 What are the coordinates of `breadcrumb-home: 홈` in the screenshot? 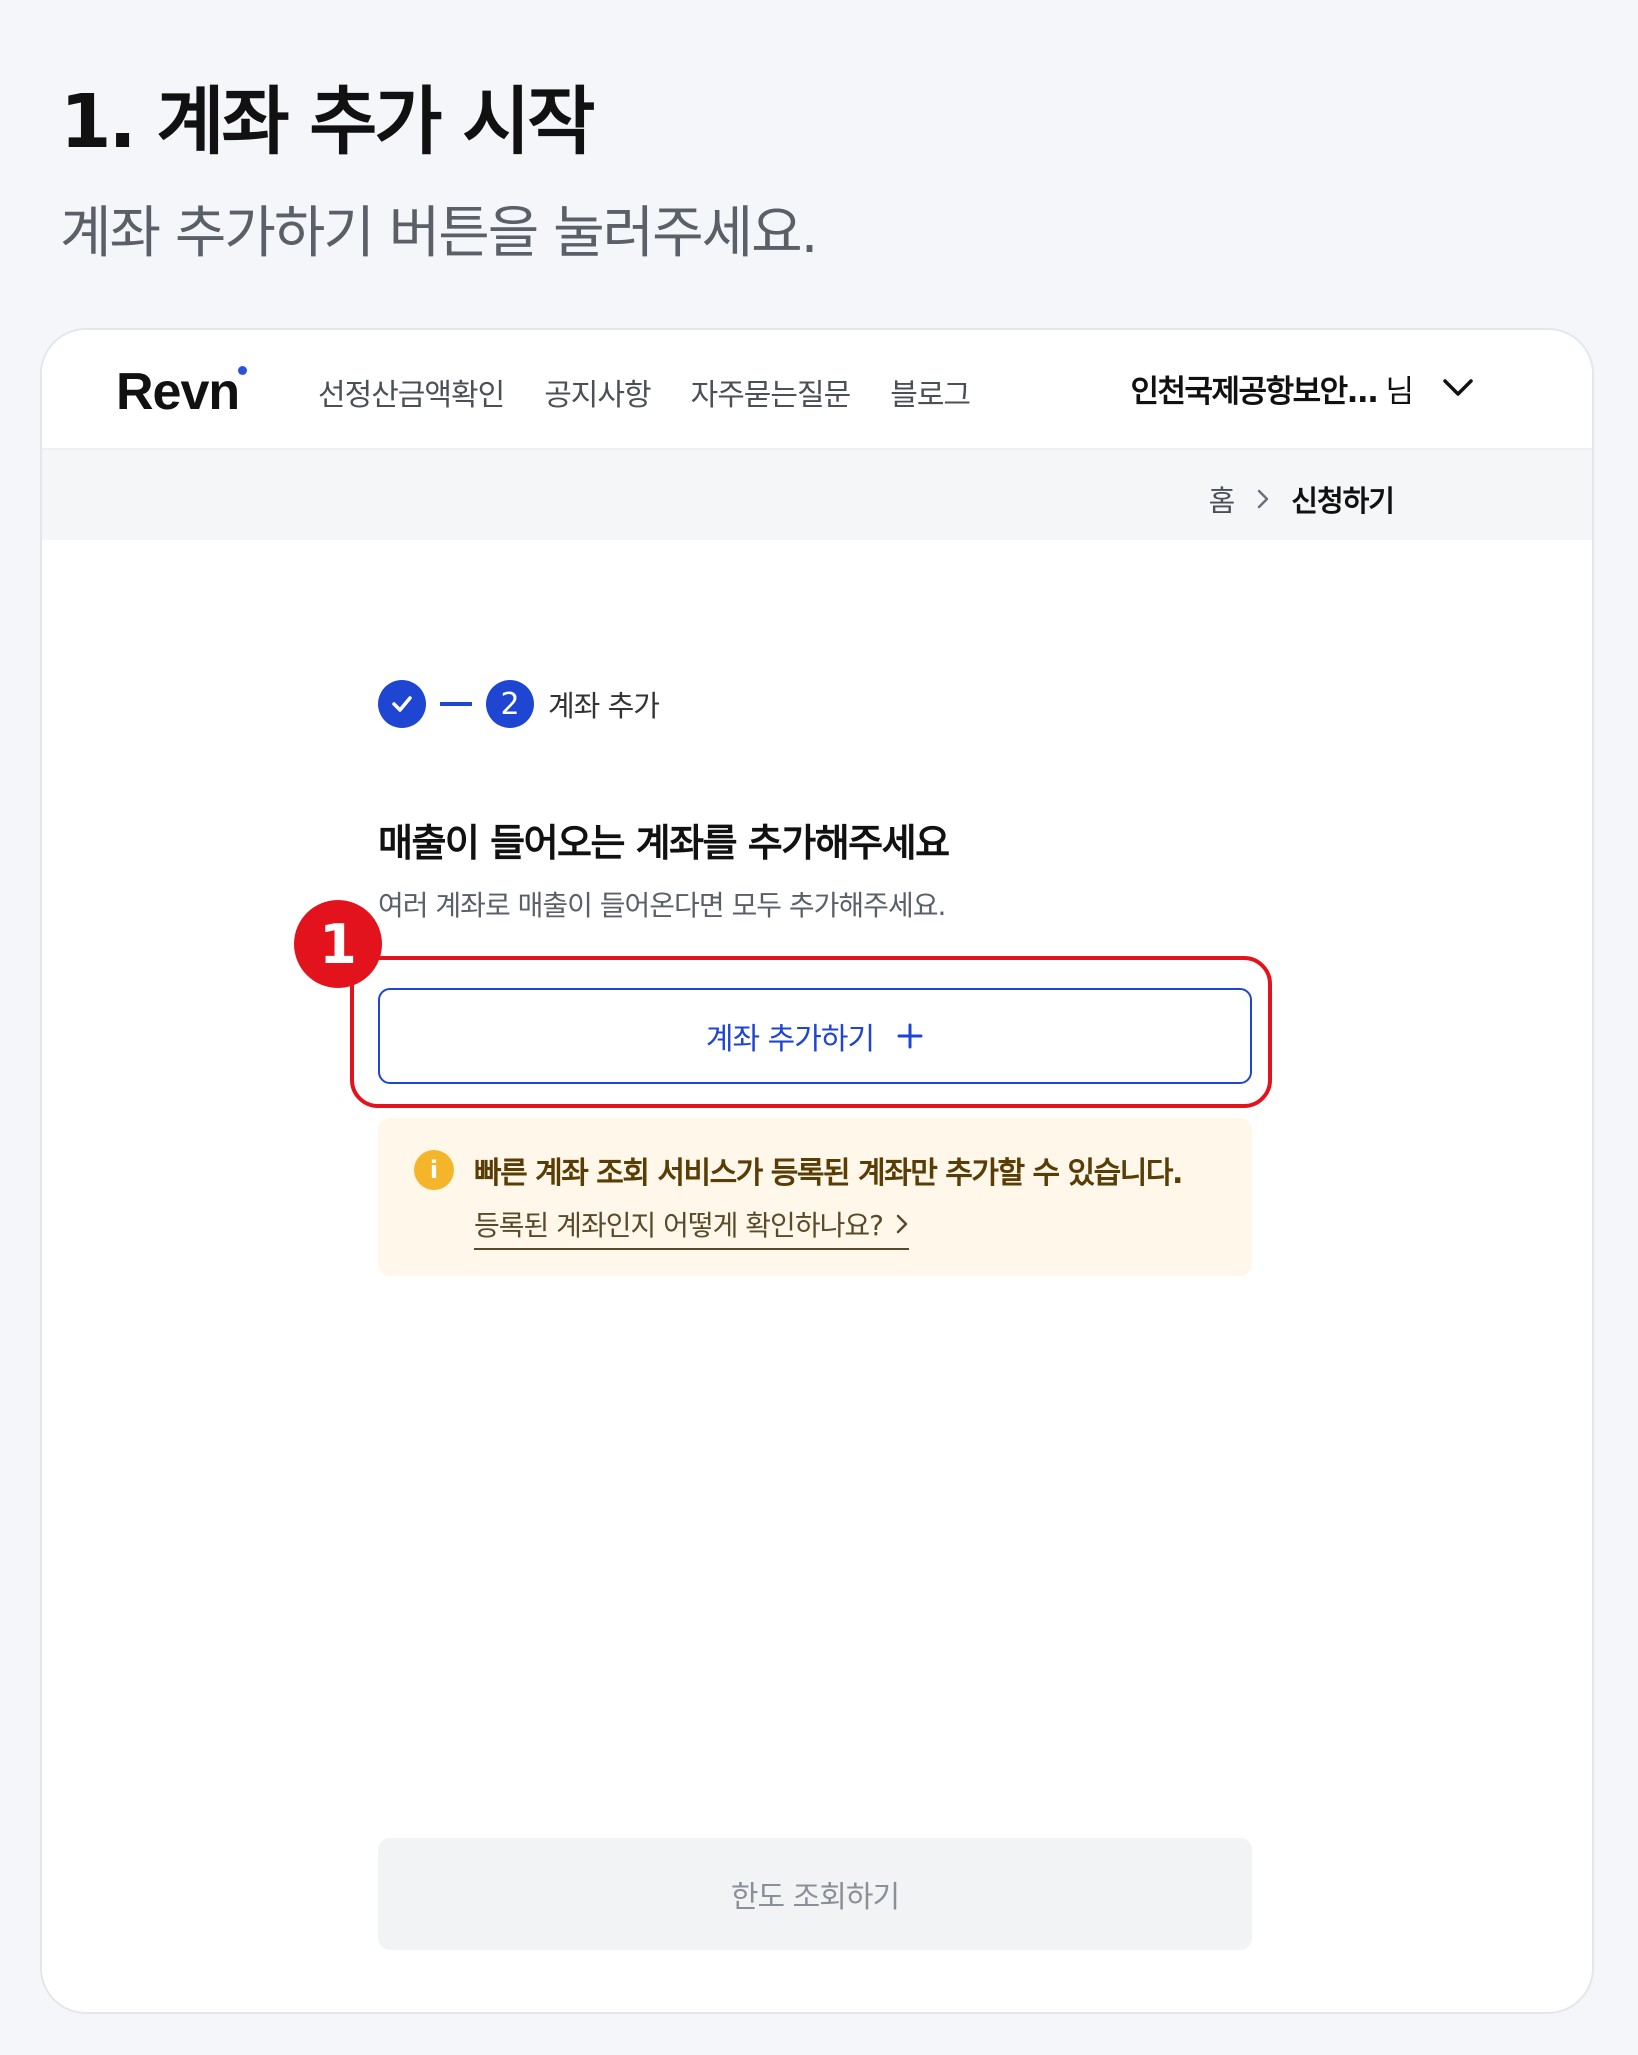 It's located at (1222, 499).